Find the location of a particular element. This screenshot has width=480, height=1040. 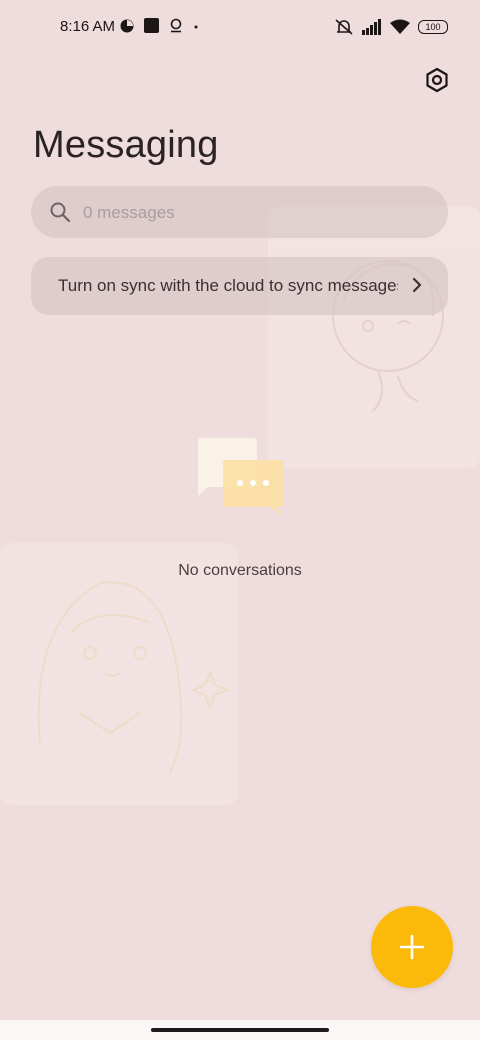

home-indicator is located at coordinates (240, 1030).